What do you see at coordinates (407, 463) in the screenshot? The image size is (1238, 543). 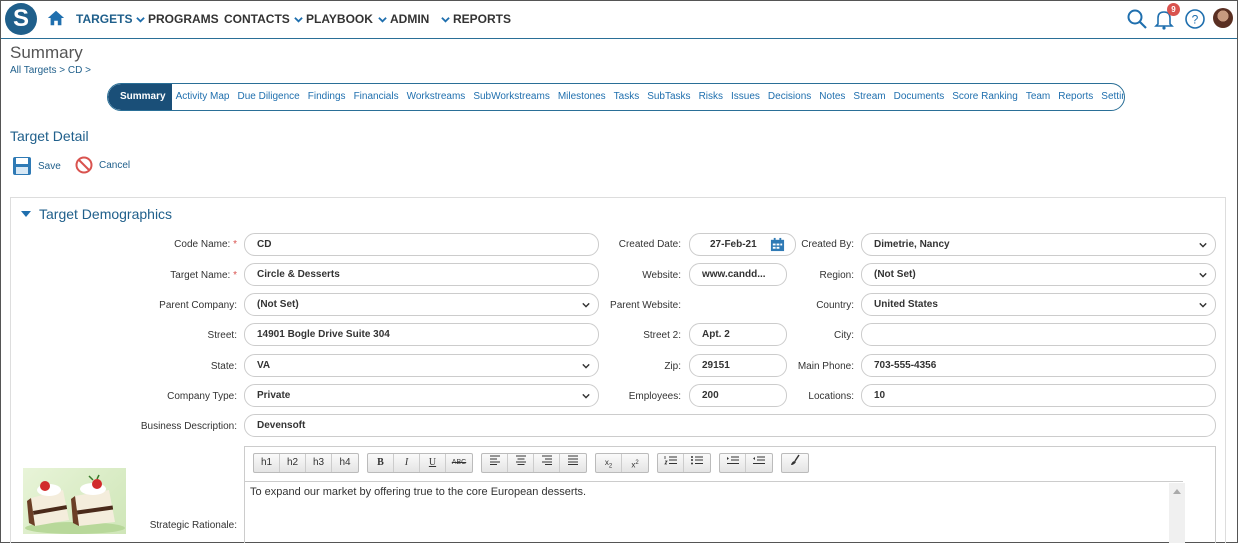 I see `italic-button: I` at bounding box center [407, 463].